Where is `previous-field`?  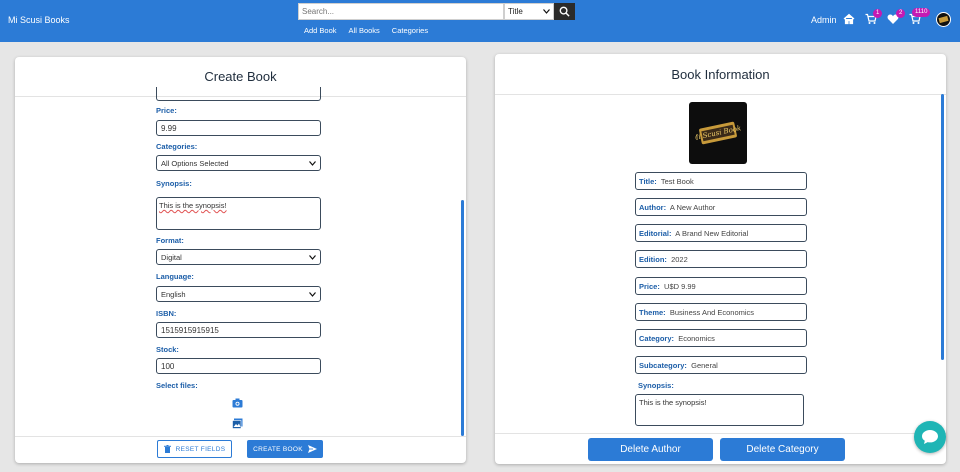 previous-field is located at coordinates (238, 94).